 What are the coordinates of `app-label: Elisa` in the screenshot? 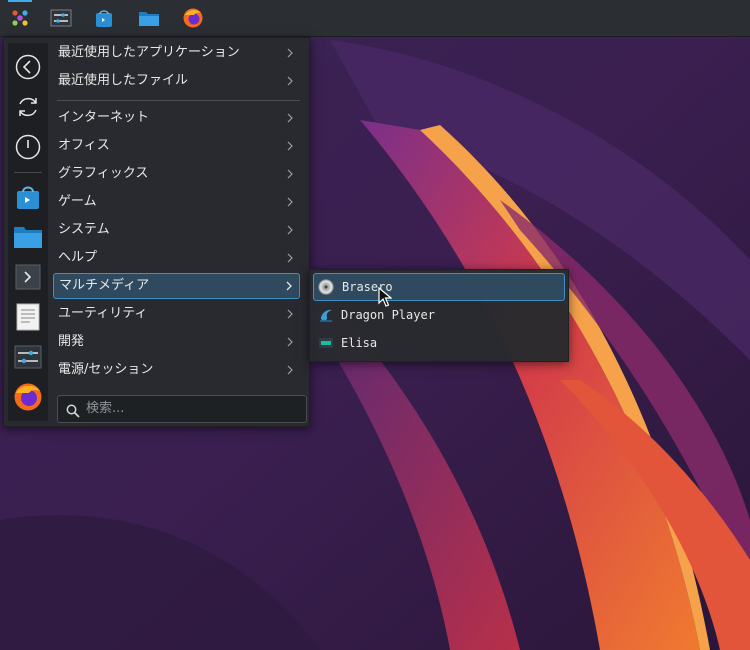 It's located at (359, 343).